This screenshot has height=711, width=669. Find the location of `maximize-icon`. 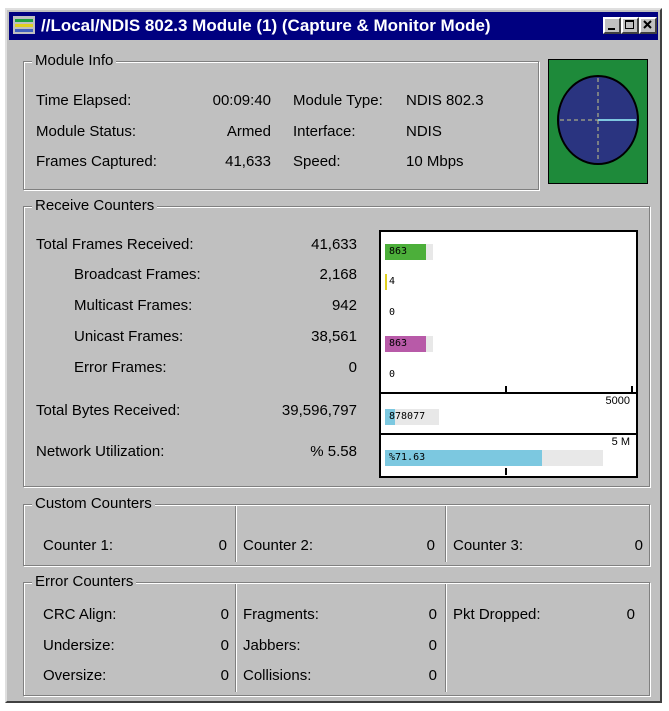

maximize-icon is located at coordinates (629, 24).